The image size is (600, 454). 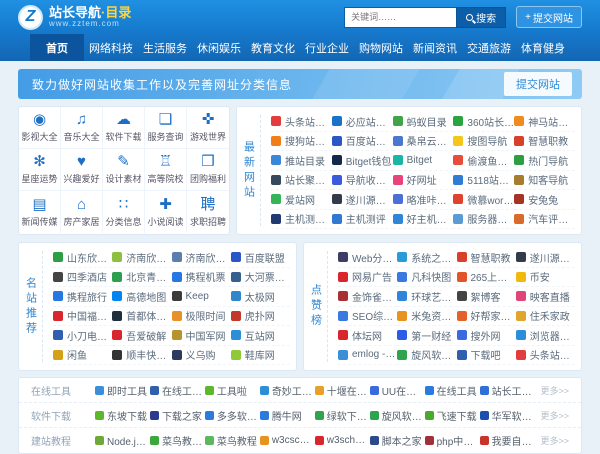 I want to click on category-design-assets: ✎ 设计素材, so click(x=124, y=170).